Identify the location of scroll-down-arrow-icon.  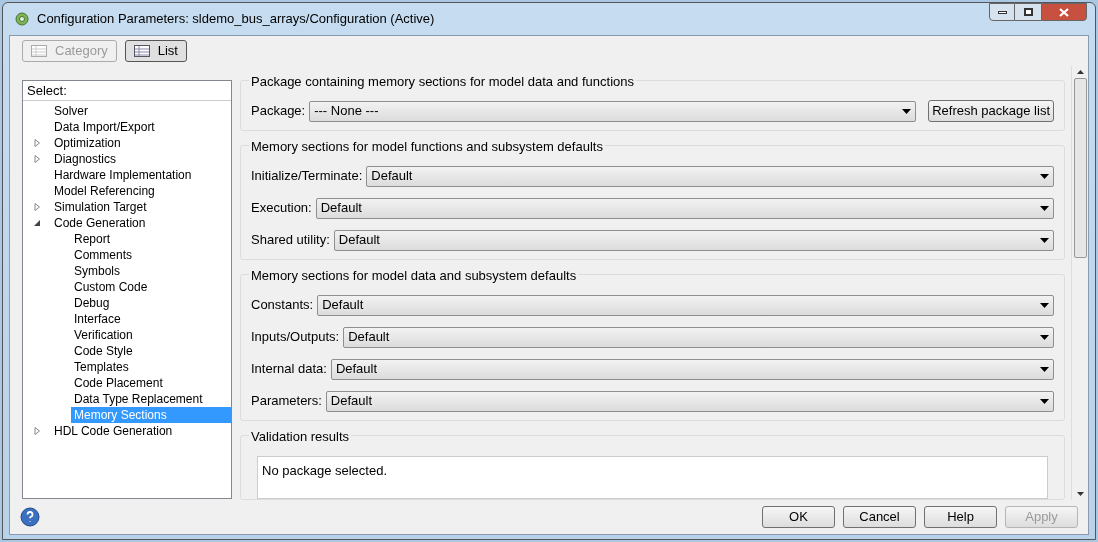
(1080, 494).